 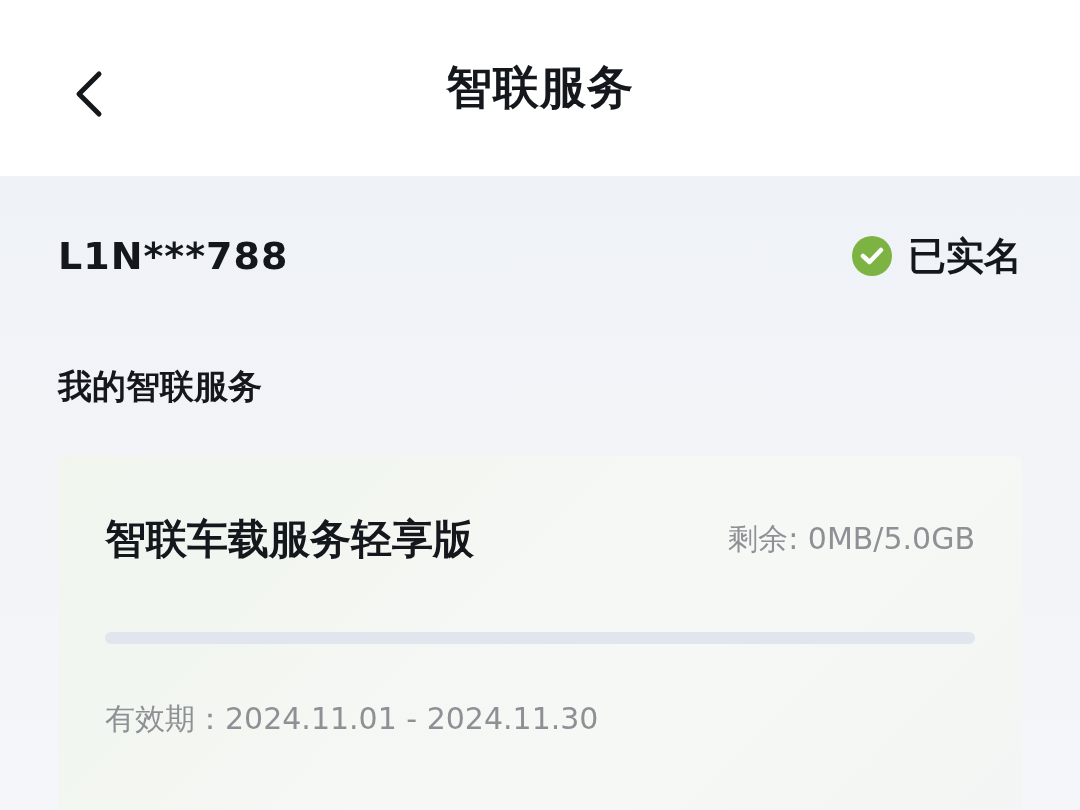 I want to click on section-title: 我的智联服务, so click(x=160, y=386).